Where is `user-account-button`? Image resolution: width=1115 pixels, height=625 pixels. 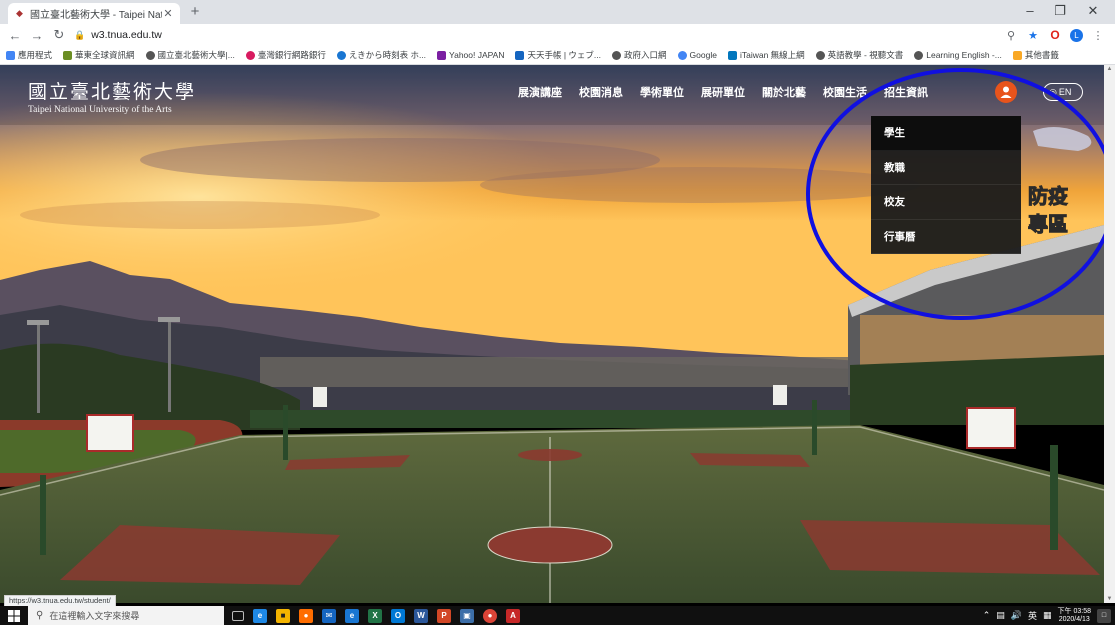 user-account-button is located at coordinates (1006, 92).